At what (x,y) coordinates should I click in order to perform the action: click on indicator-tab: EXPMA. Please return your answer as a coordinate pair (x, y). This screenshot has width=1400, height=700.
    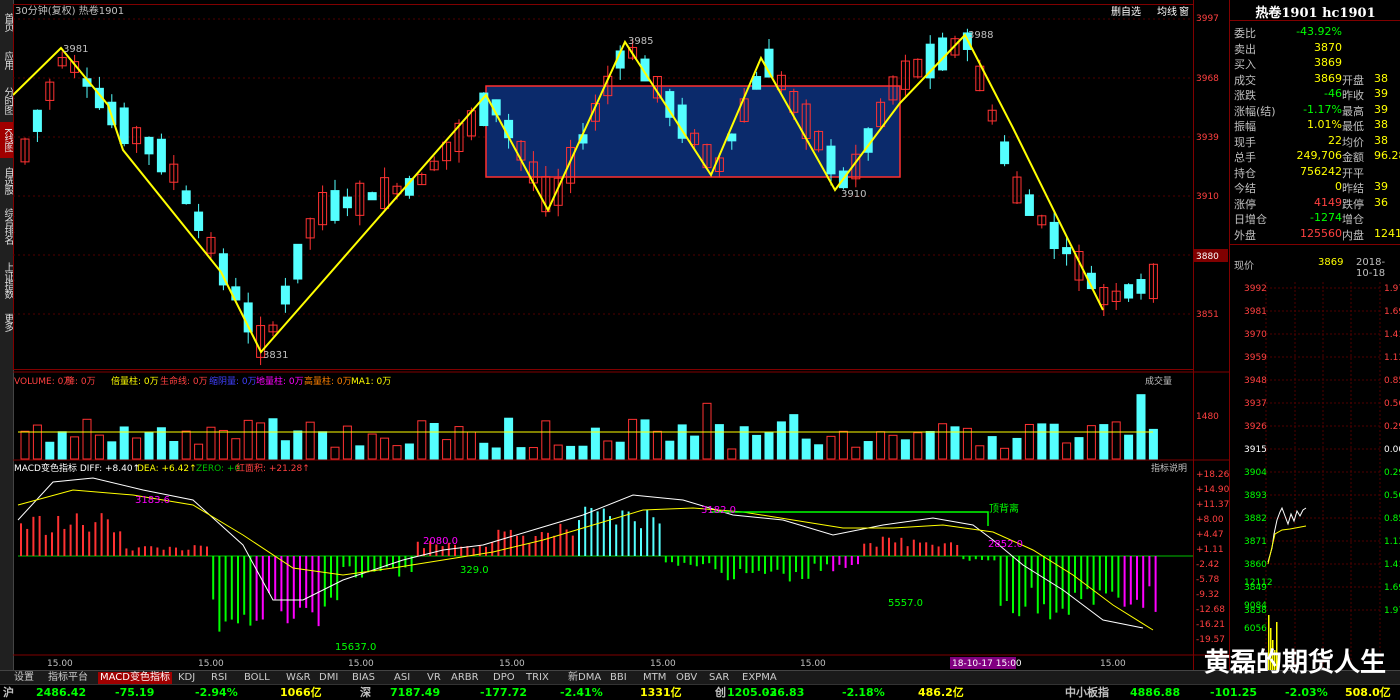
    Looking at the image, I should click on (759, 678).